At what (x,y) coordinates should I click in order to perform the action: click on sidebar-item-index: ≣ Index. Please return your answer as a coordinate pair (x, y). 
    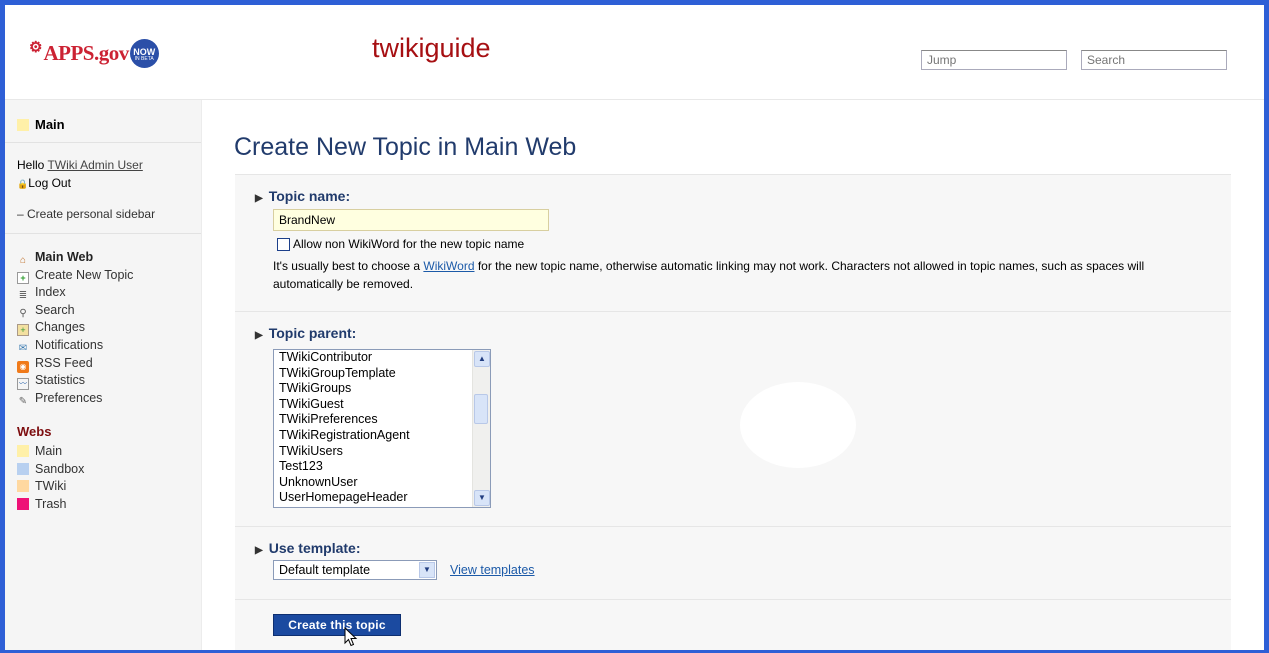
    Looking at the image, I should click on (75, 293).